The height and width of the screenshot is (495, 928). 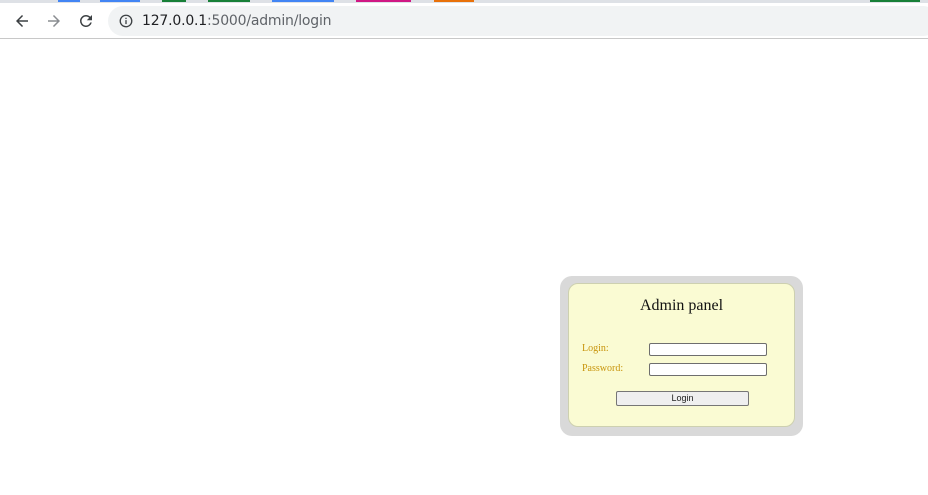 I want to click on info-icon, so click(x=126, y=21).